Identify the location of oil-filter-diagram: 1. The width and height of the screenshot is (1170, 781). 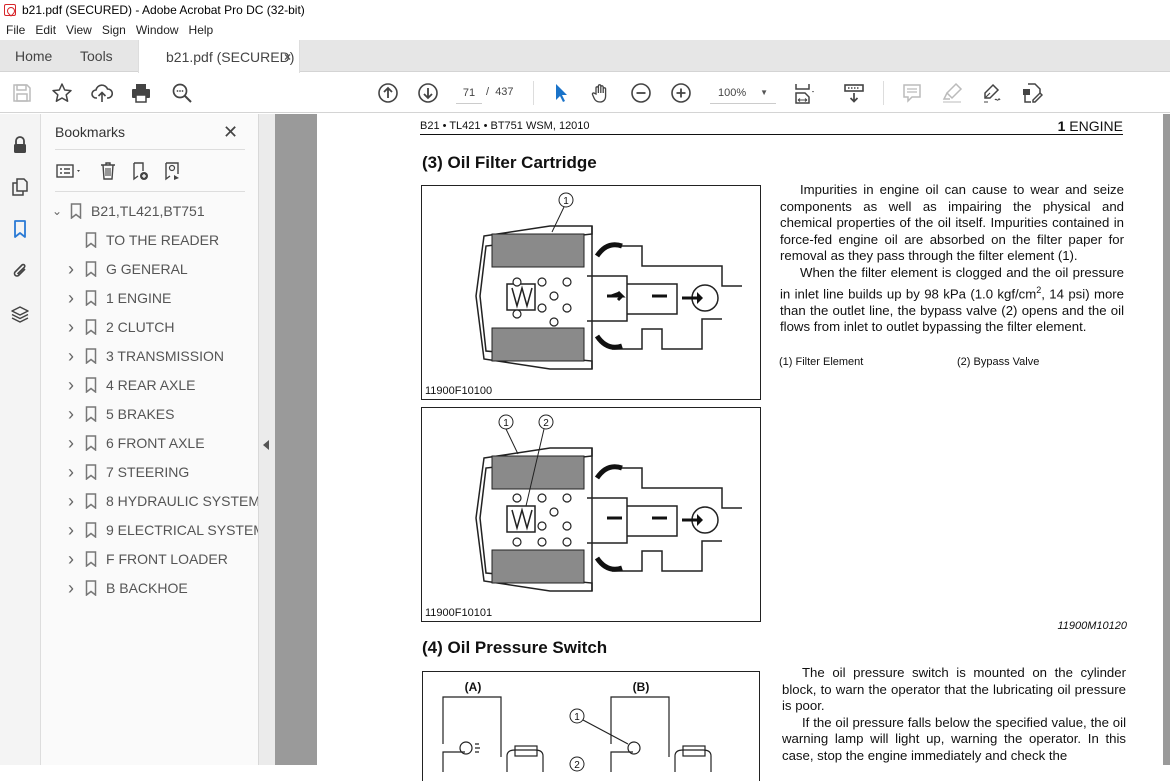
(608, 281).